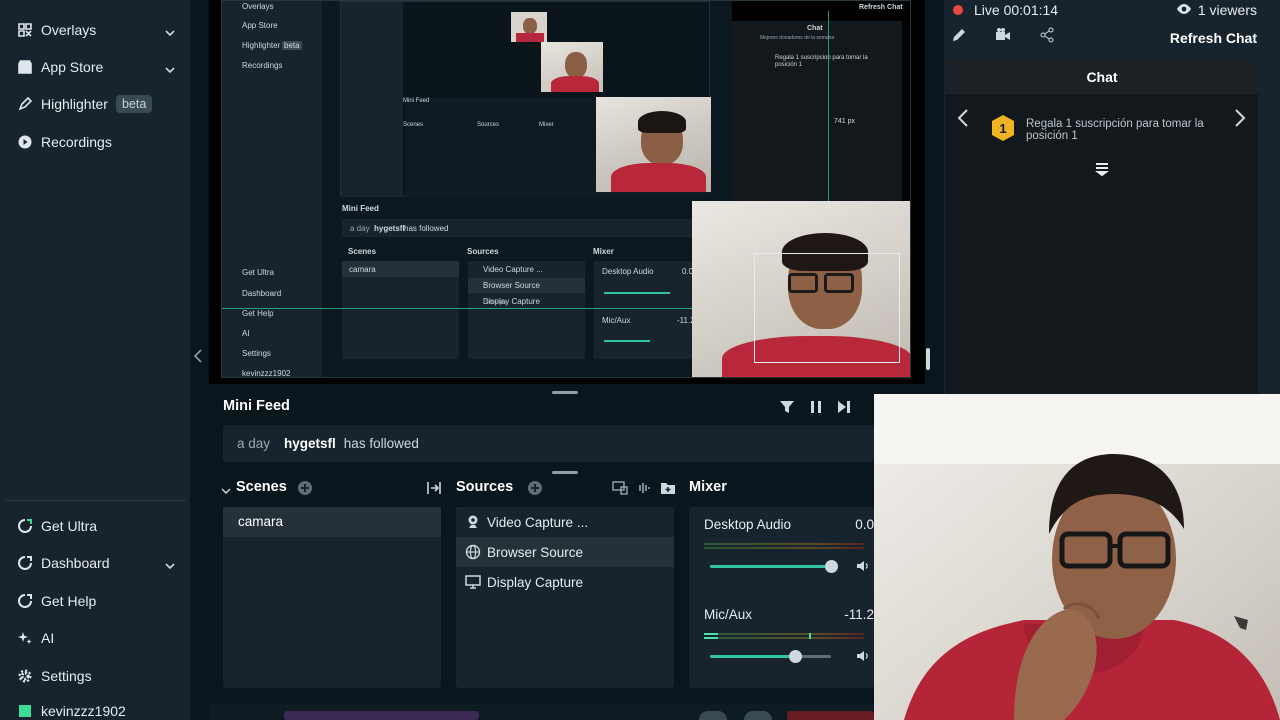 The image size is (1280, 720). Describe the element at coordinates (830, 715) in the screenshot. I see `end-button` at that location.